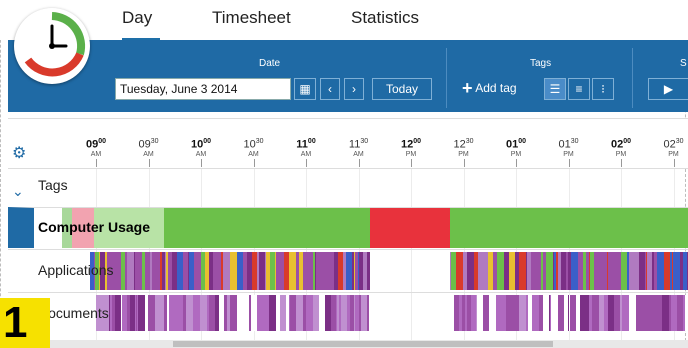 The width and height of the screenshot is (688, 348). Describe the element at coordinates (568, 148) in the screenshot. I see `time-tick-label: 0130 PM` at that location.